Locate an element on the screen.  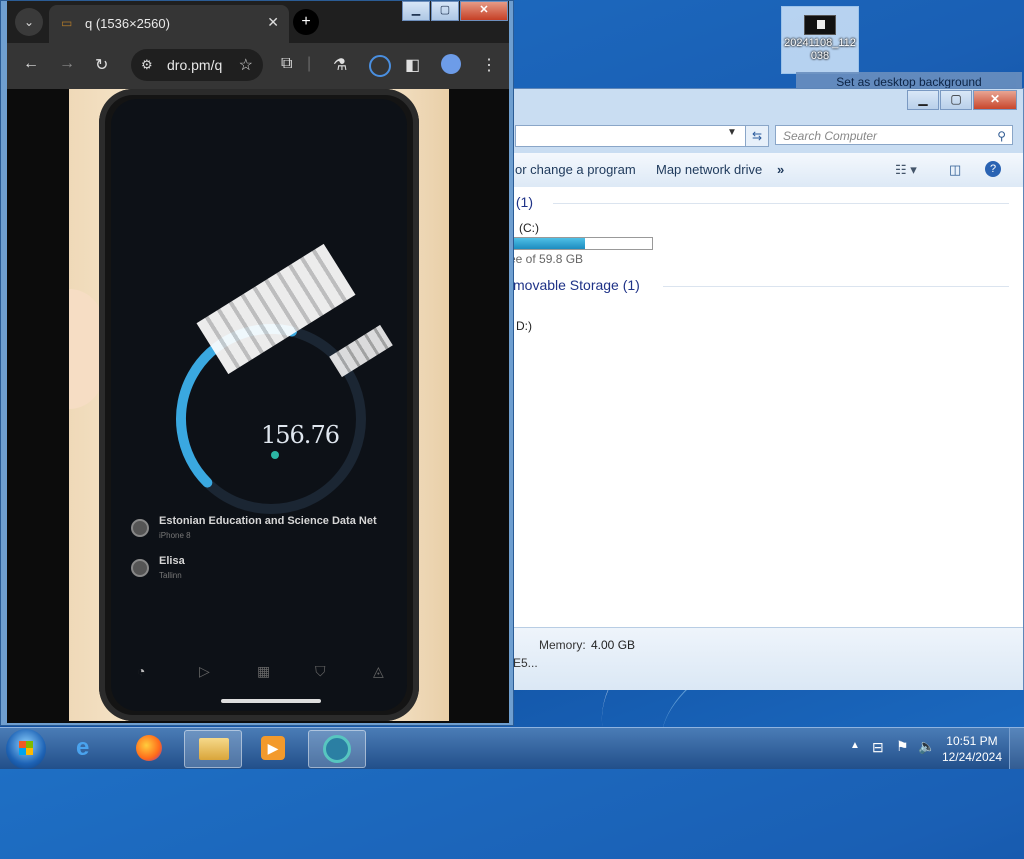
internet-explorer-icon: e is located at coordinates (83, 747).